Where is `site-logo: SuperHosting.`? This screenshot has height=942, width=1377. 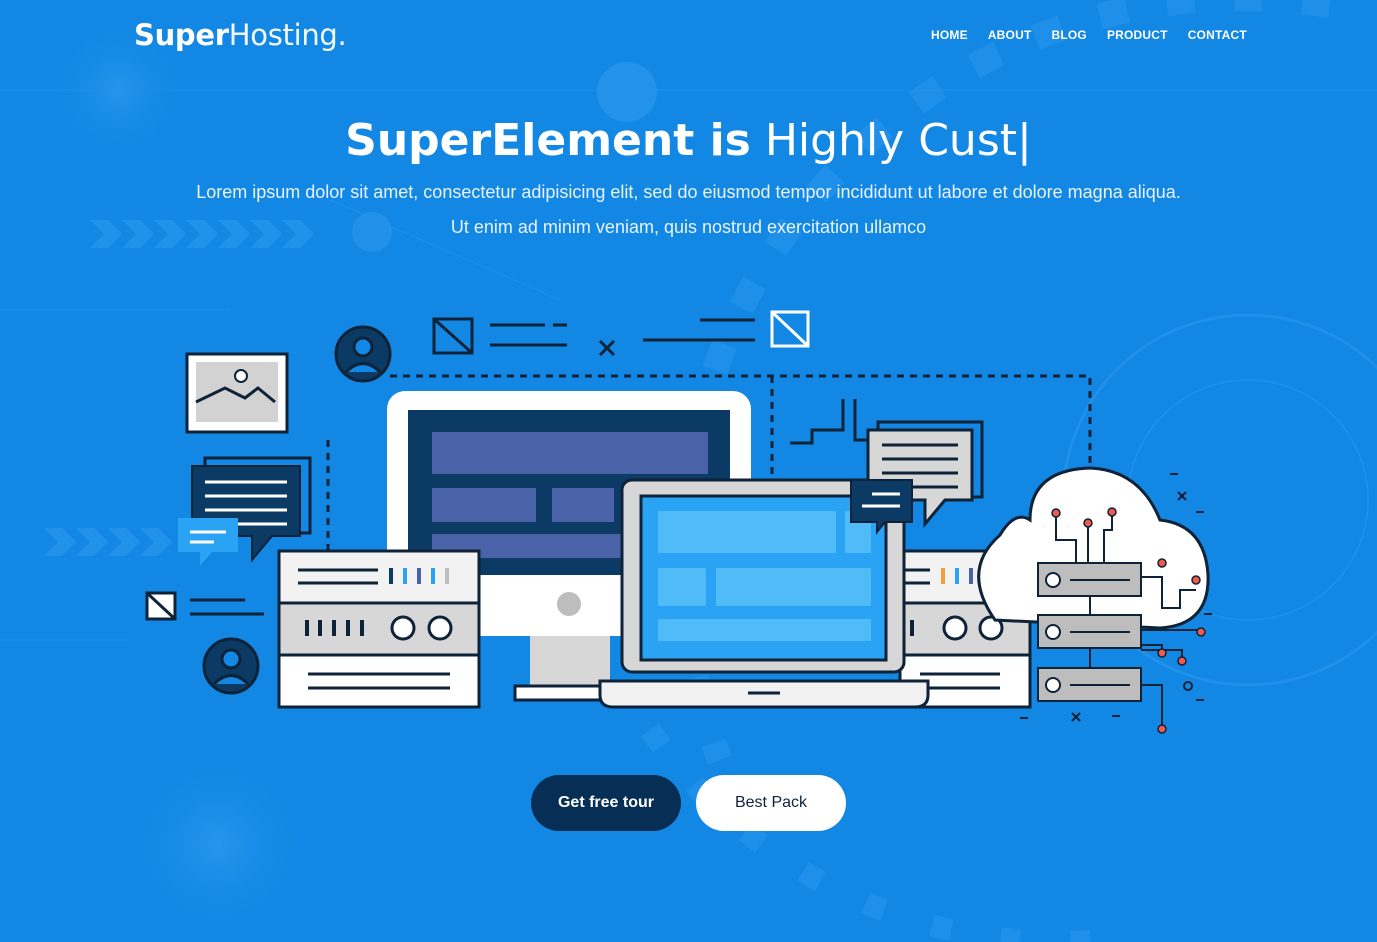
site-logo: SuperHosting. is located at coordinates (240, 35).